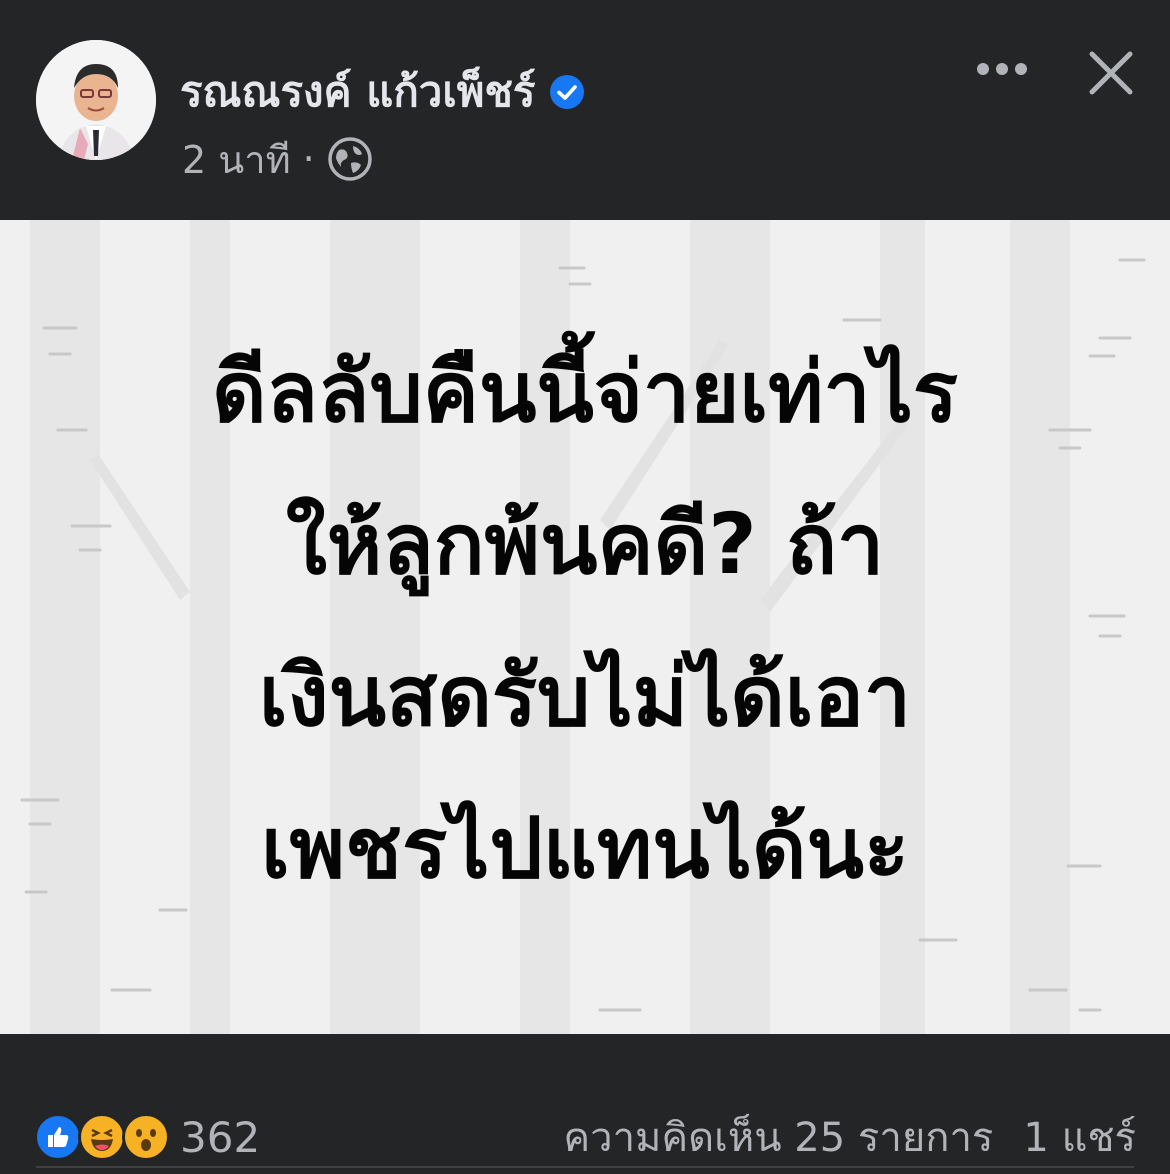 The width and height of the screenshot is (1170, 1174). I want to click on more-options-icon, so click(1002, 69).